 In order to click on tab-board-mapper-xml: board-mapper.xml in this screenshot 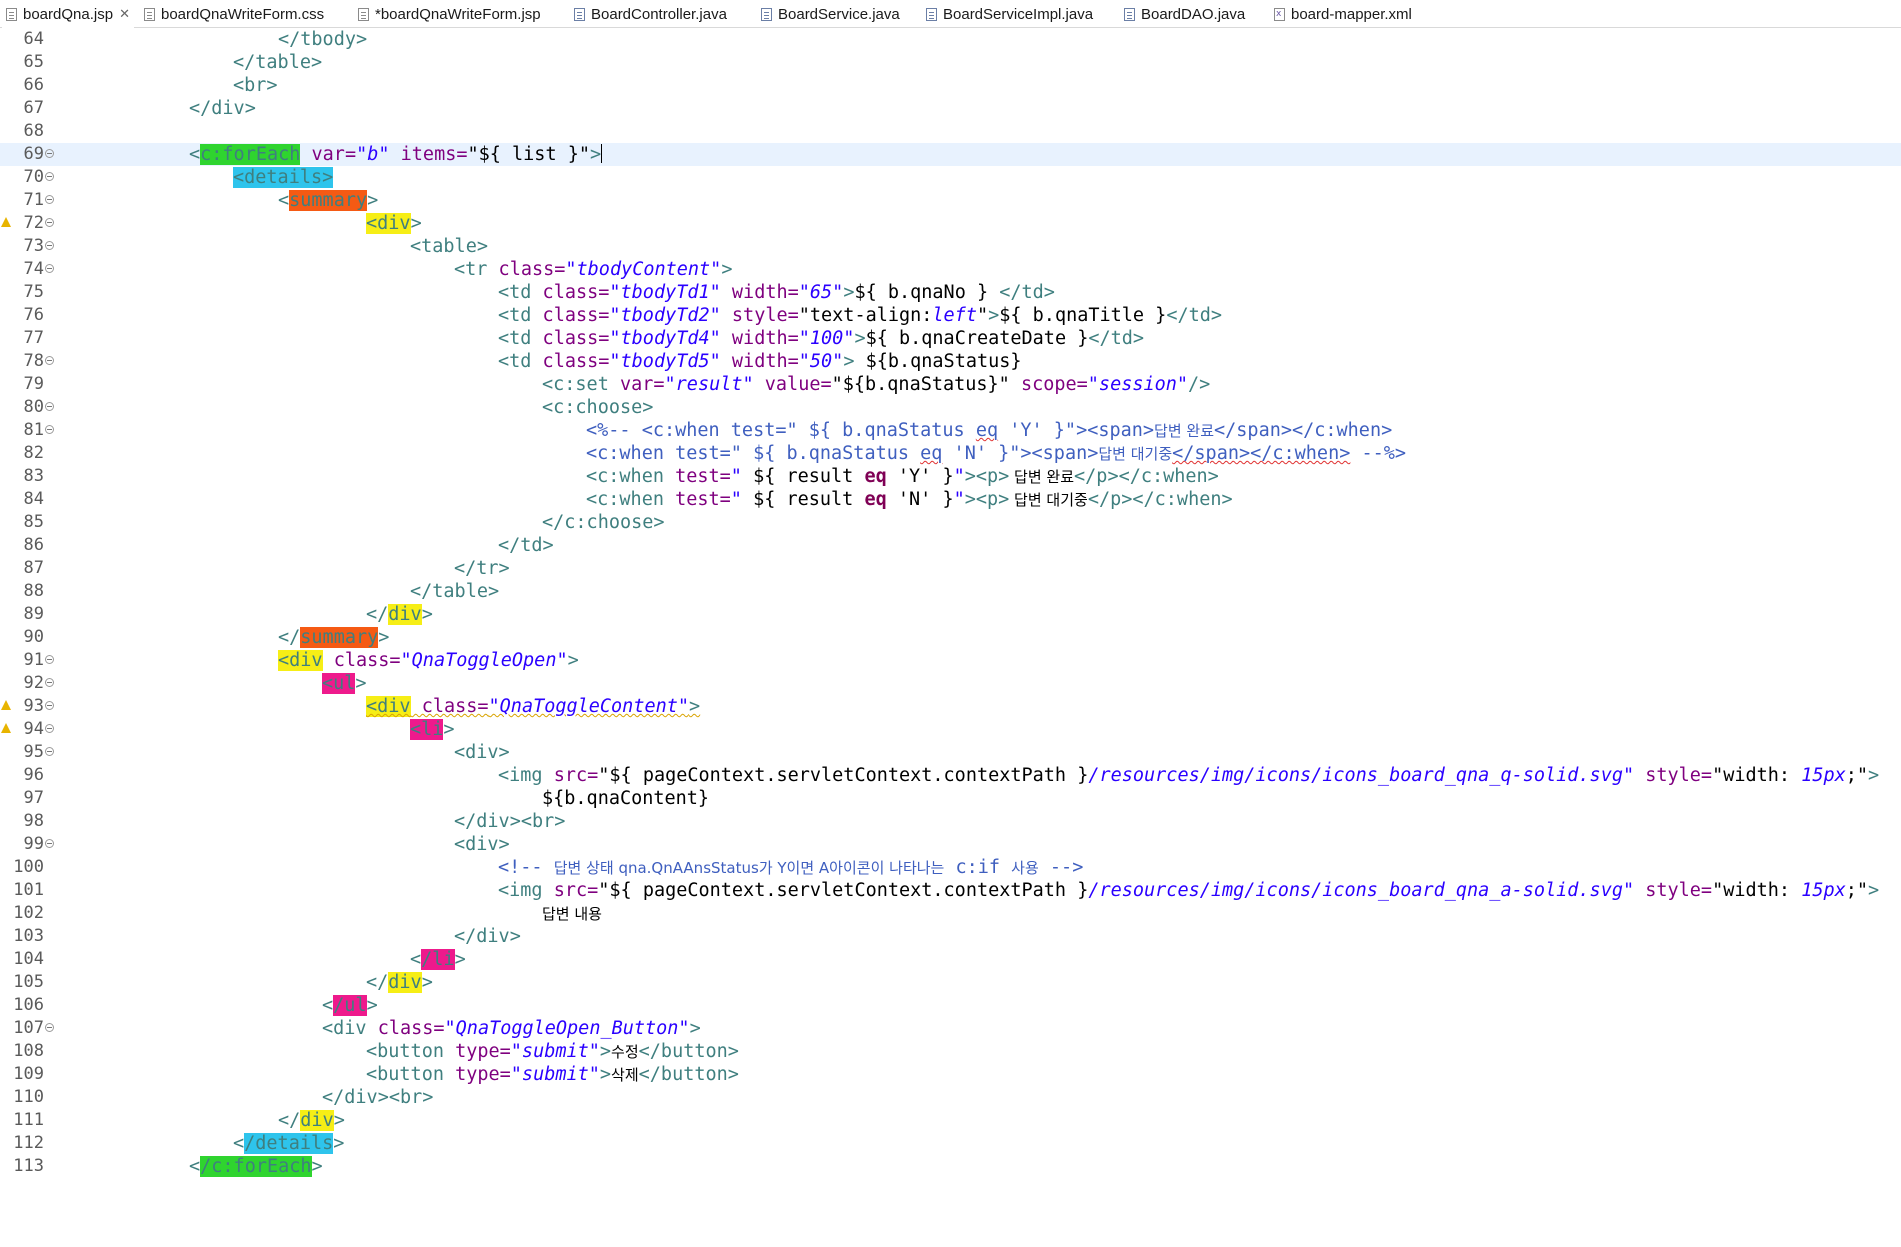, I will do `click(1343, 14)`.